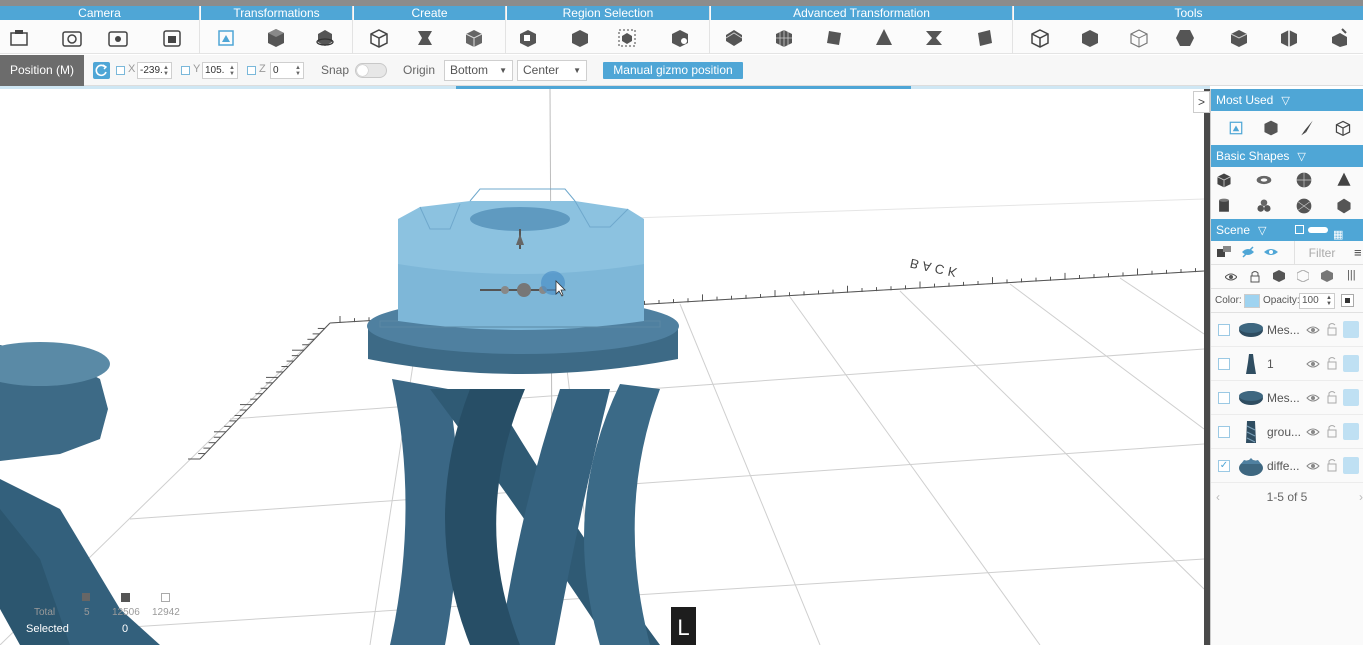 The image size is (1363, 649). Describe the element at coordinates (1287, 364) in the screenshot. I see `scene-object-row: 1` at that location.